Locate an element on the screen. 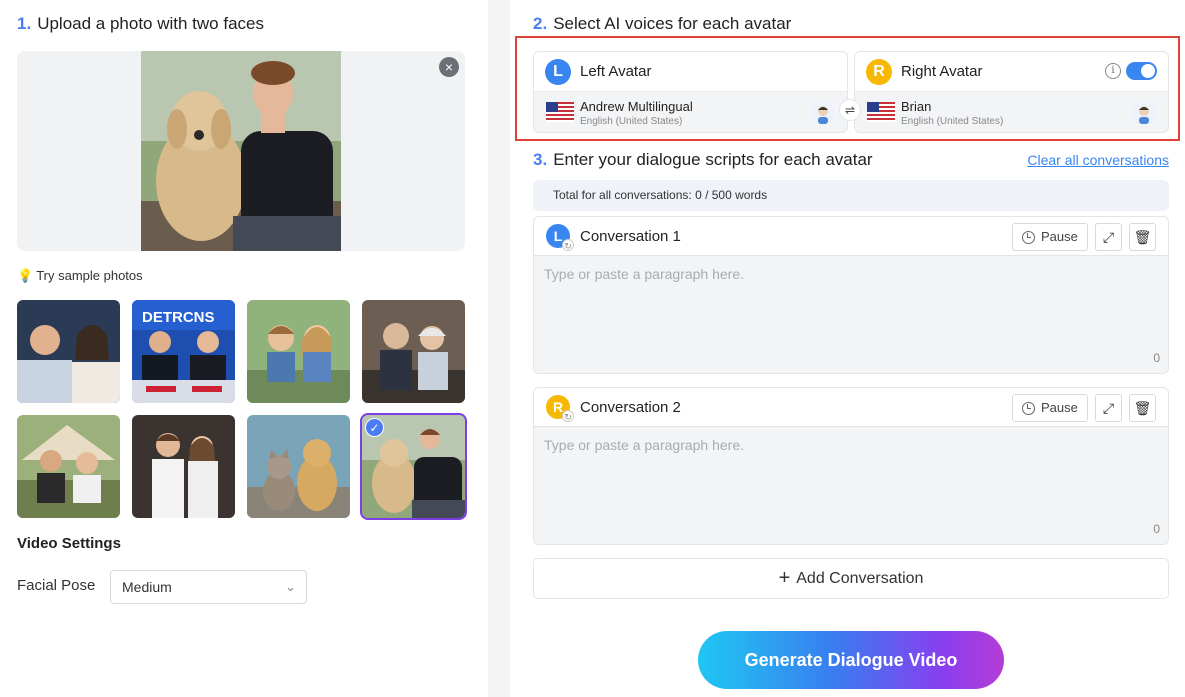  sample-photos-label: 💡 Try sample photos is located at coordinates (80, 275).